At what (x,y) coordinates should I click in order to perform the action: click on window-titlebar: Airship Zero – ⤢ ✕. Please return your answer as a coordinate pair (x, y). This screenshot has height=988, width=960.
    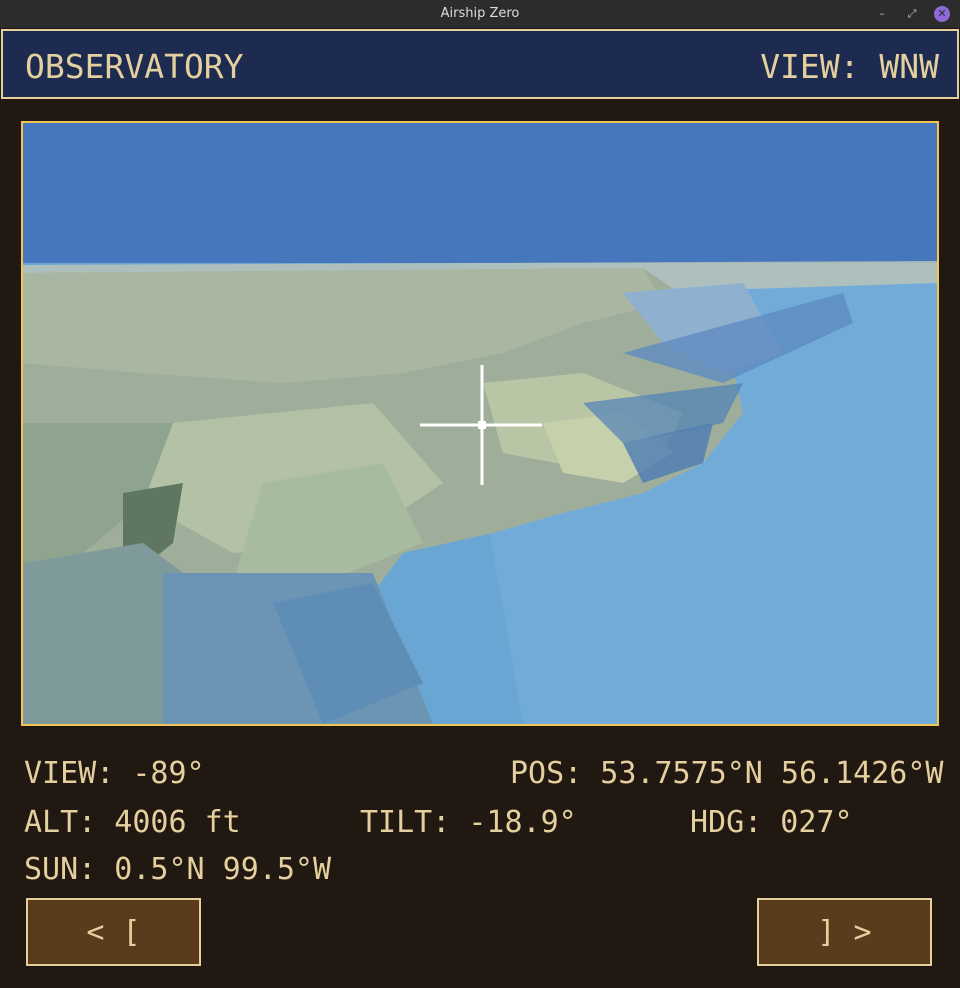
    Looking at the image, I should click on (480, 14).